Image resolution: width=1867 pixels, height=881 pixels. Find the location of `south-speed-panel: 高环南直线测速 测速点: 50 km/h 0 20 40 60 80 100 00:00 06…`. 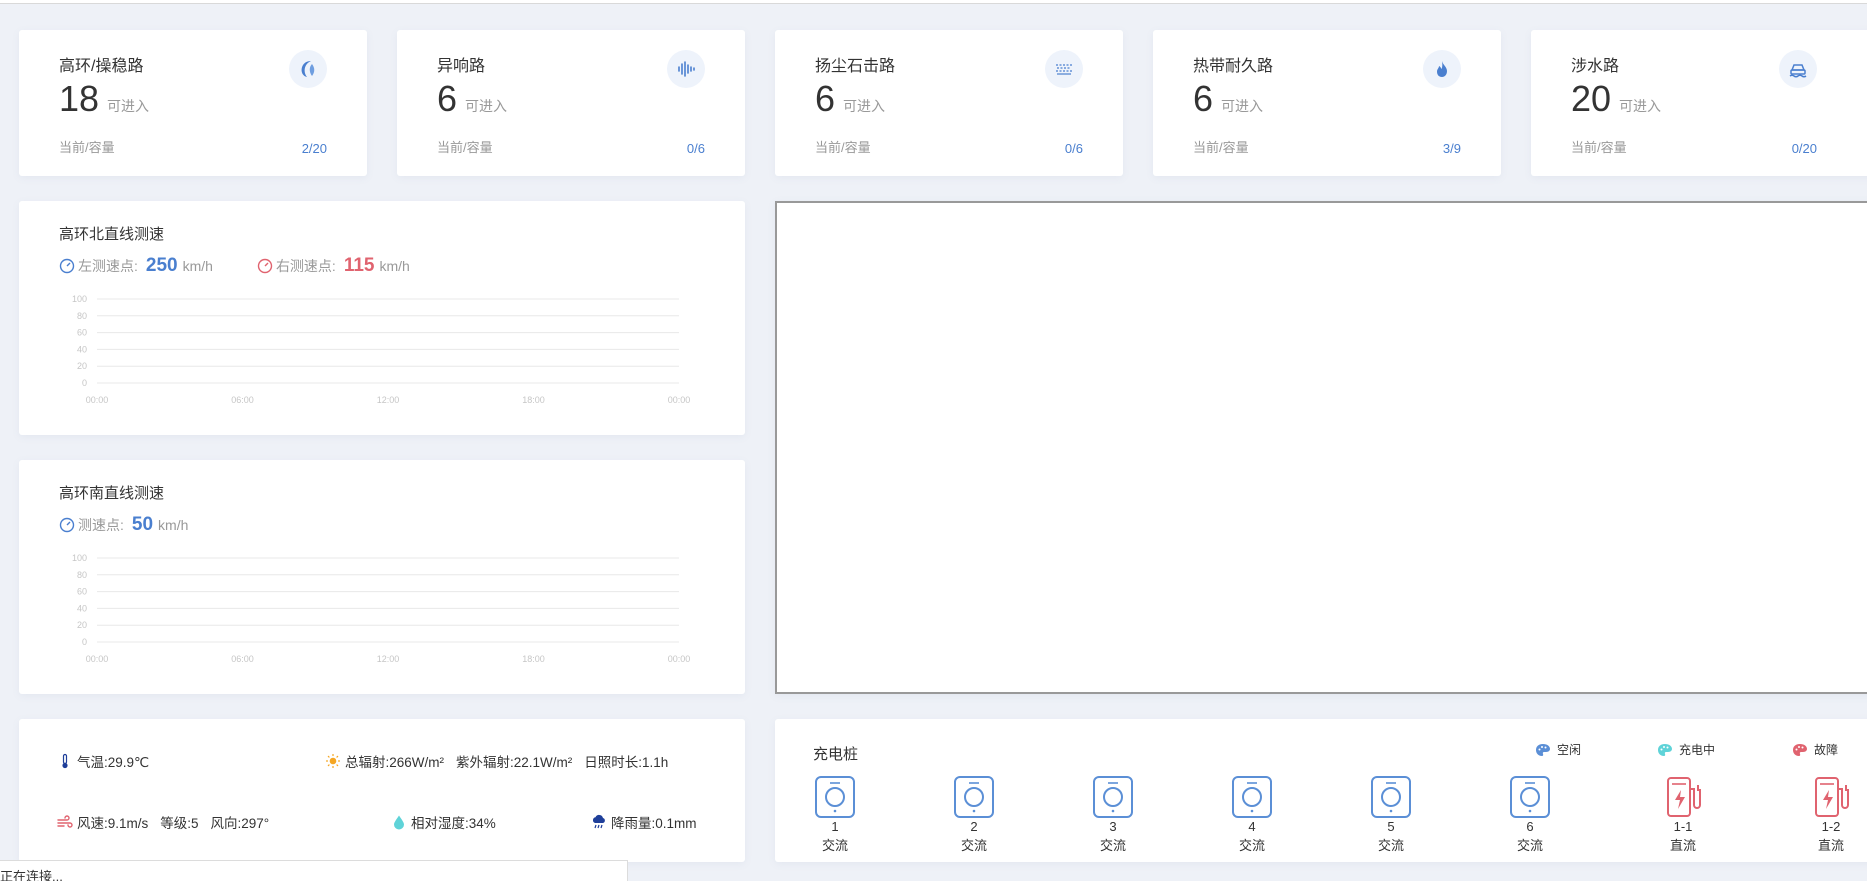

south-speed-panel: 高环南直线测速 测速点: 50 km/h 0 20 40 60 80 100 00:00 06… is located at coordinates (382, 577).